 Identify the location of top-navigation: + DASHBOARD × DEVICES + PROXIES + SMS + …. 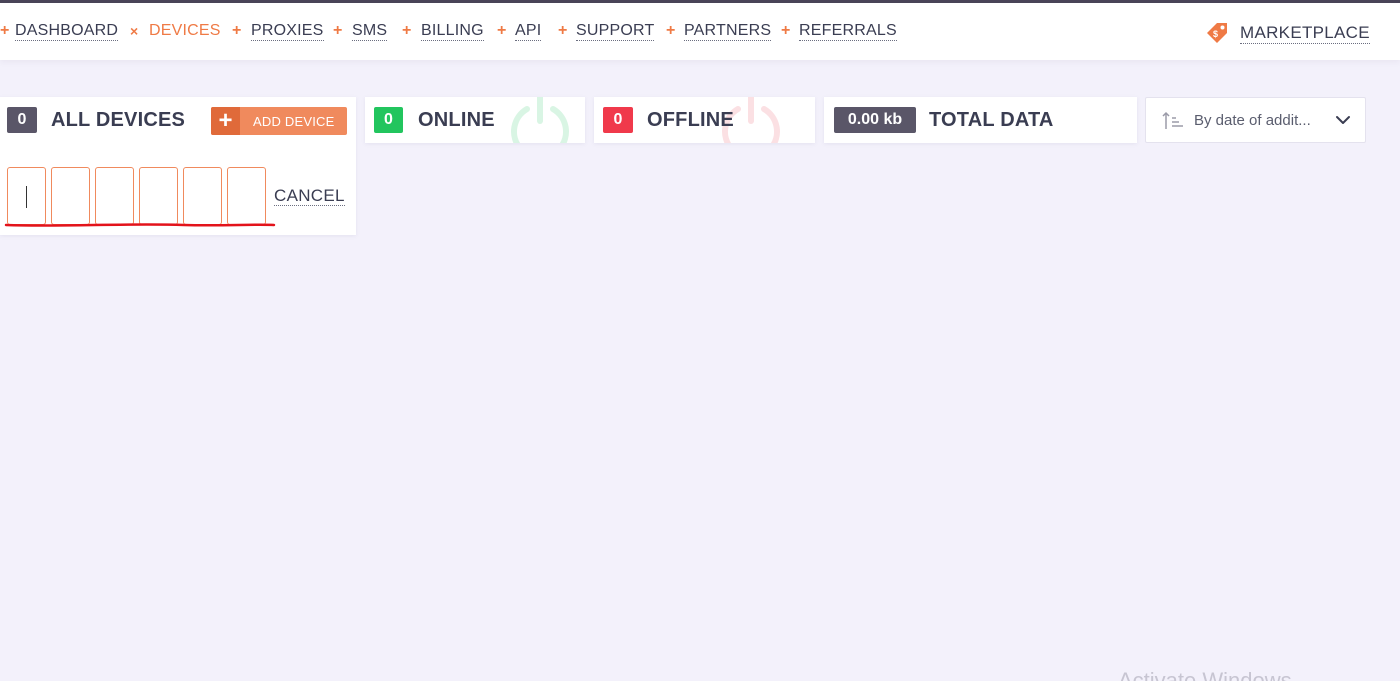
(700, 31).